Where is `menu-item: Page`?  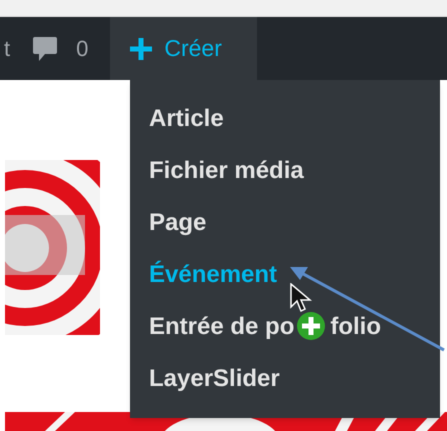 menu-item: Page is located at coordinates (178, 223).